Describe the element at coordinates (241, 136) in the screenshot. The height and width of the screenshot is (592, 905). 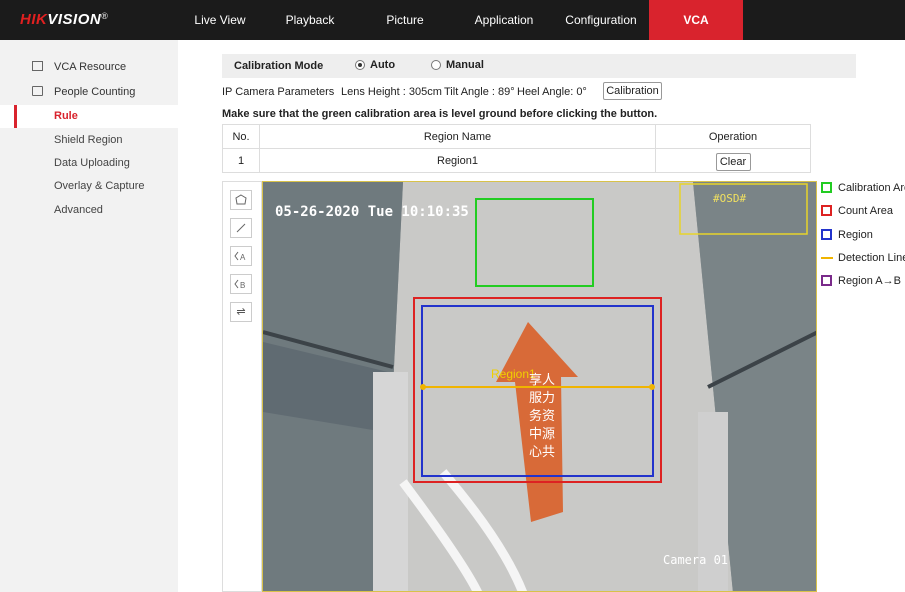
I see `header-no: No.` at that location.